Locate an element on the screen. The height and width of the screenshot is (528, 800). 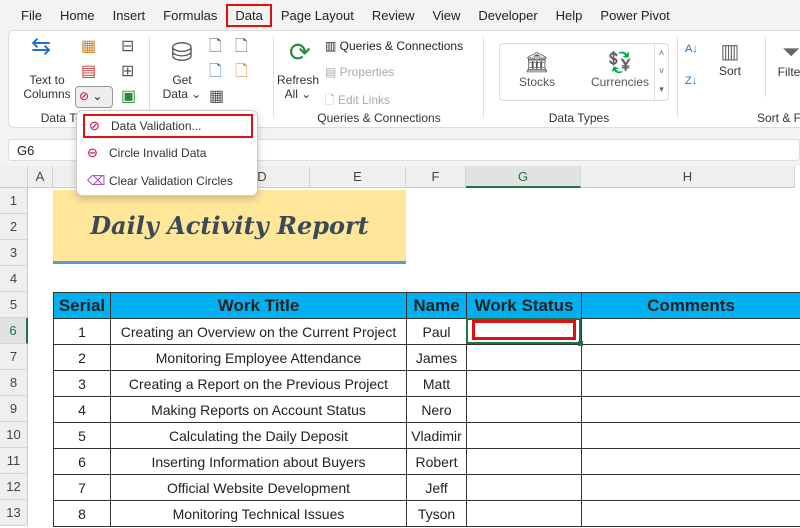
existing-connections-icon: 🗋 is located at coordinates (241, 72).